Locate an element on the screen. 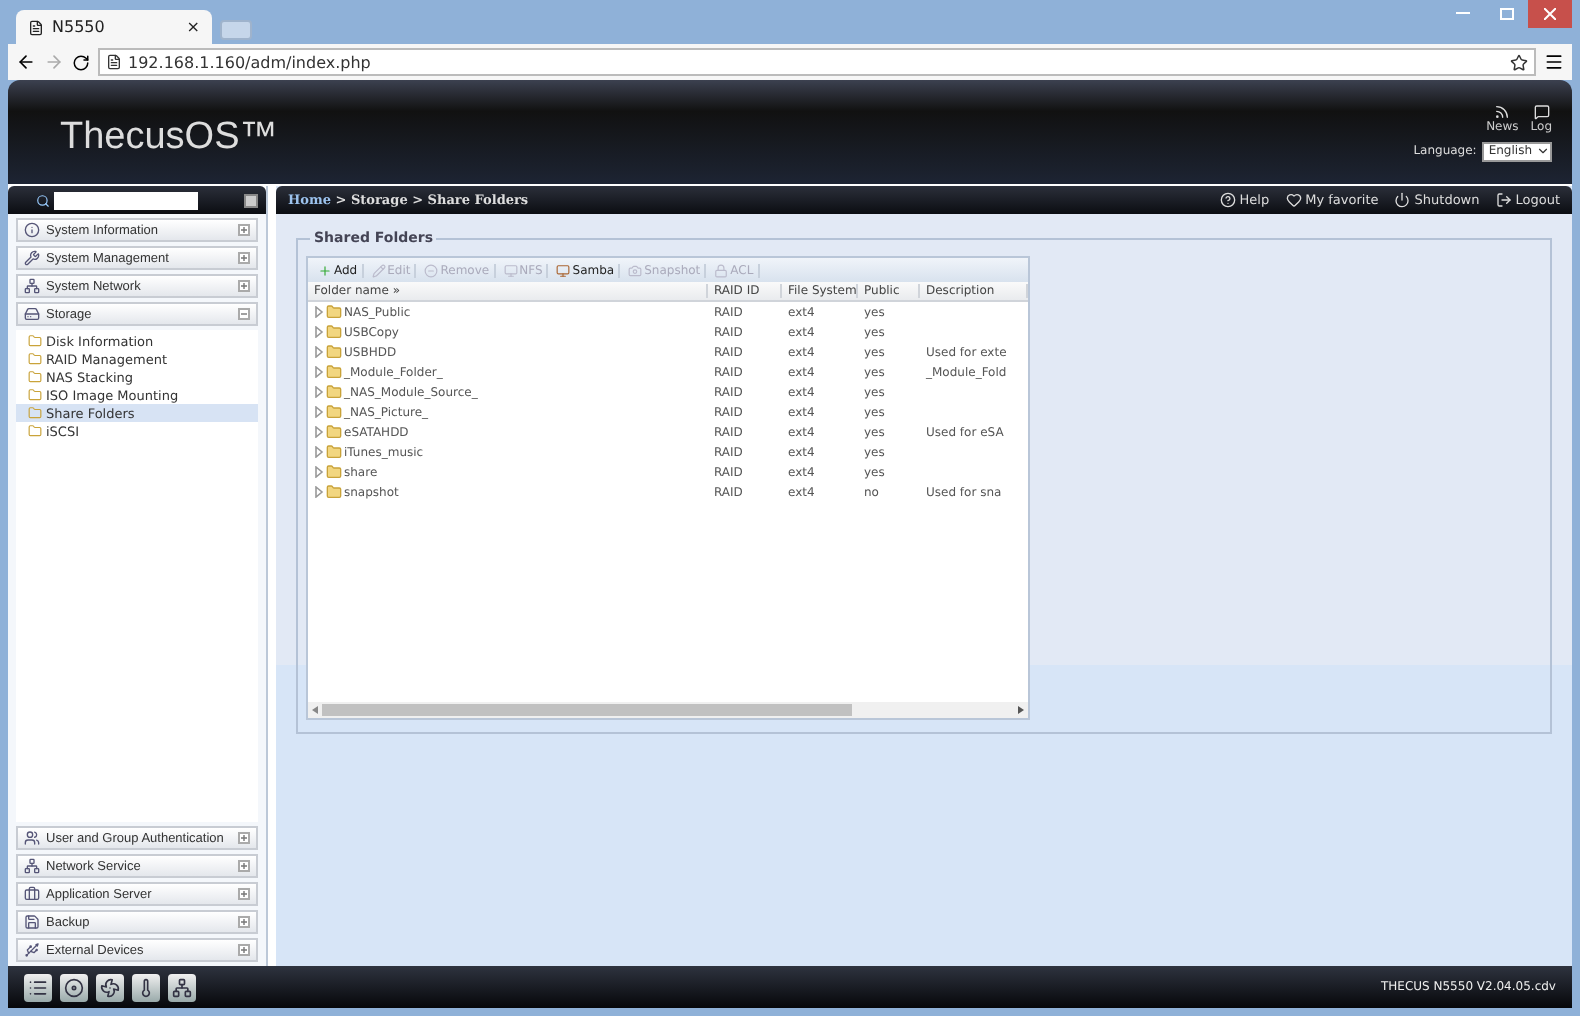 The height and width of the screenshot is (1016, 1580). reload-icon is located at coordinates (81, 62).